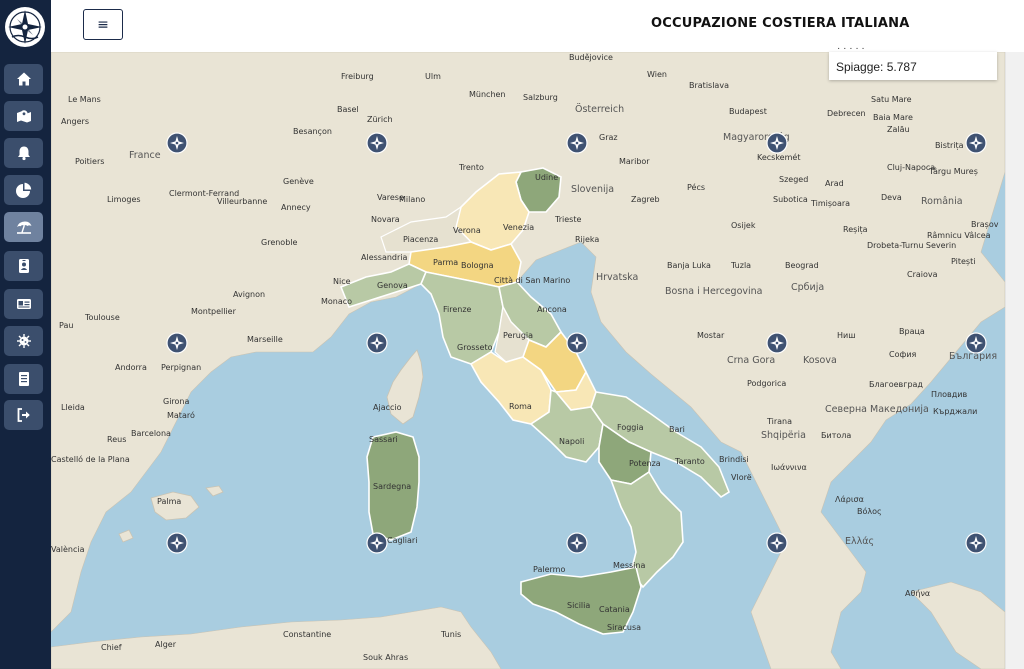 This screenshot has height=669, width=1024. Describe the element at coordinates (985, 225) in the screenshot. I see `city-label: Brașov` at that location.